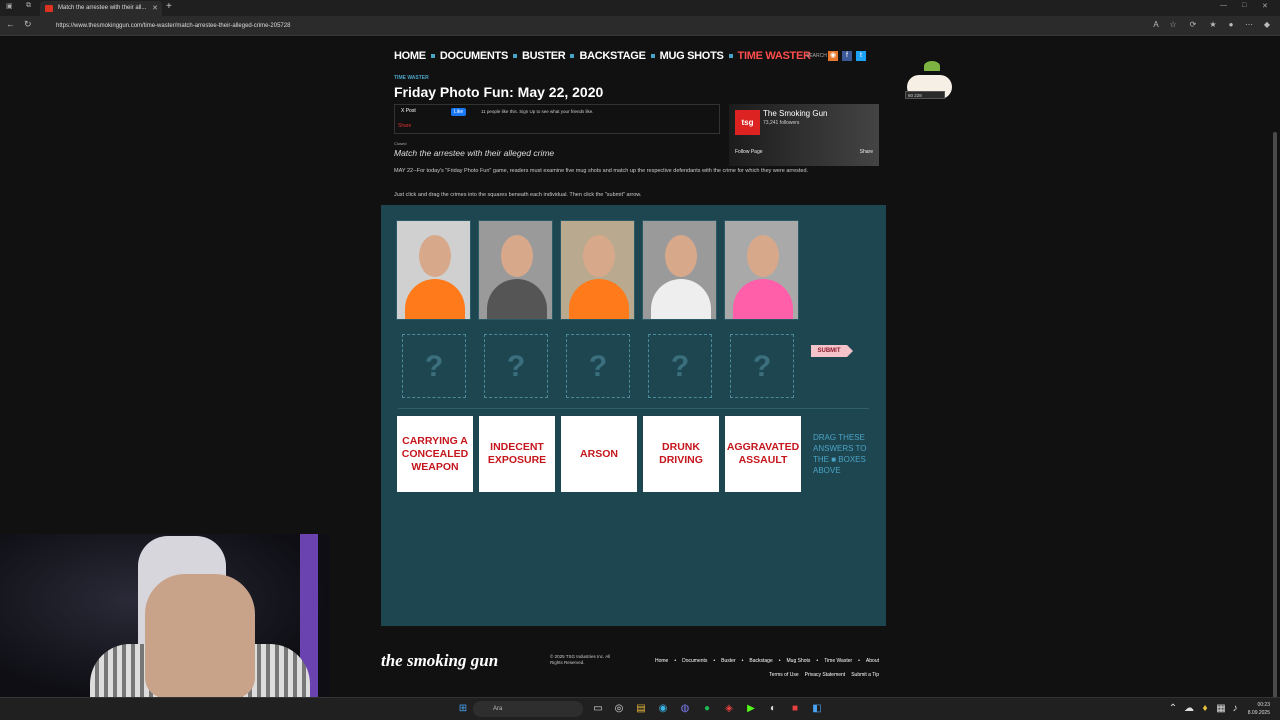 The image size is (1280, 720). What do you see at coordinates (1213, 25) in the screenshot?
I see `favorites-bar-icon: ★` at bounding box center [1213, 25].